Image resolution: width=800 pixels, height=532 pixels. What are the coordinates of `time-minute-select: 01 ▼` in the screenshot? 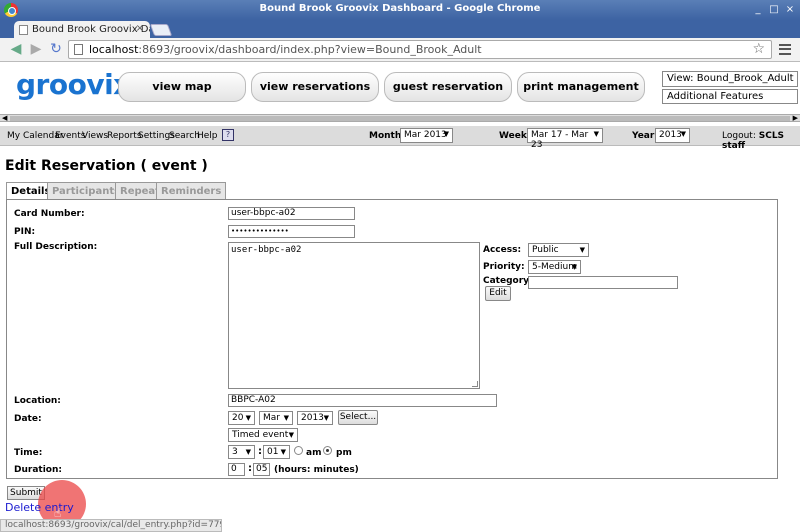 It's located at (276, 452).